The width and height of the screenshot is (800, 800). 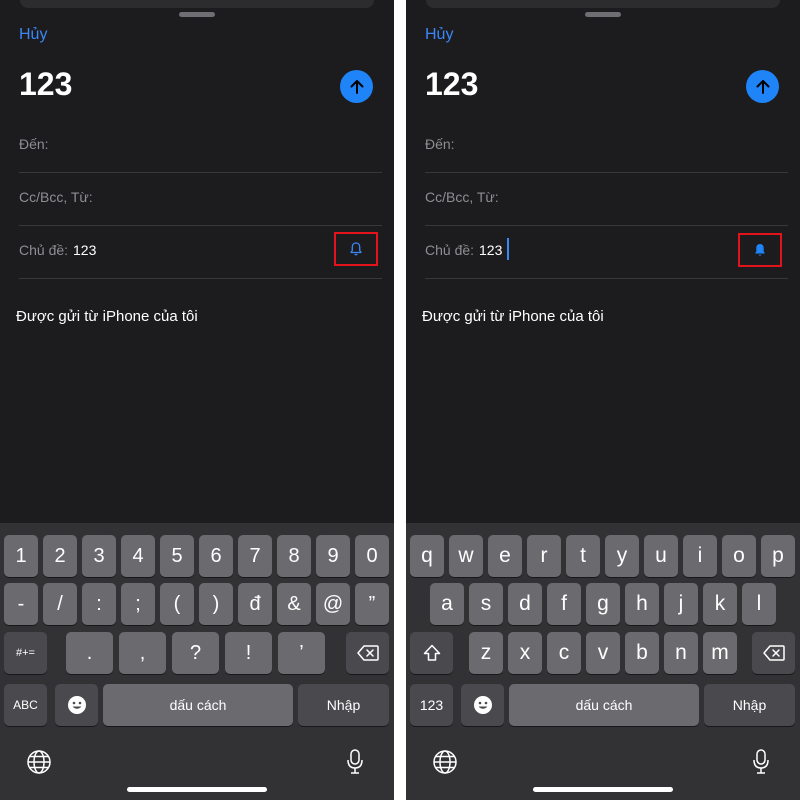 What do you see at coordinates (603, 653) in the screenshot?
I see `key-v: v` at bounding box center [603, 653].